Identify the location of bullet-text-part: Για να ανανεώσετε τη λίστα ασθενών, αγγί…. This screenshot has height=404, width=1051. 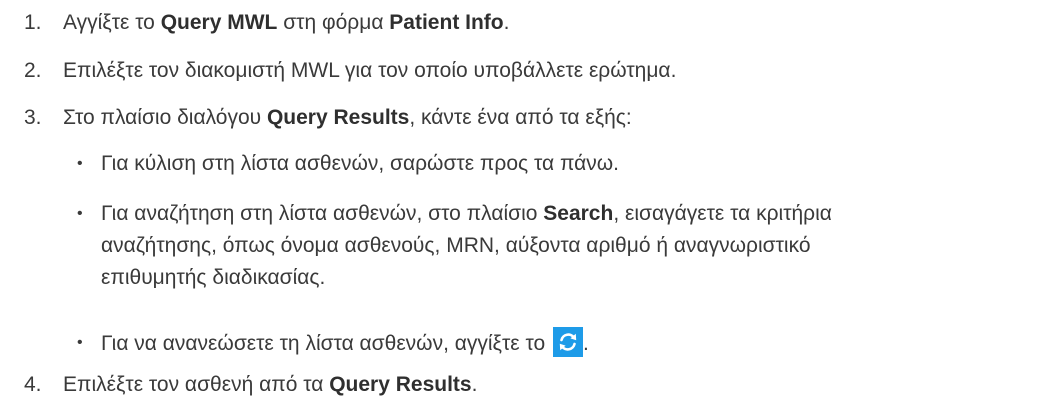
(326, 343).